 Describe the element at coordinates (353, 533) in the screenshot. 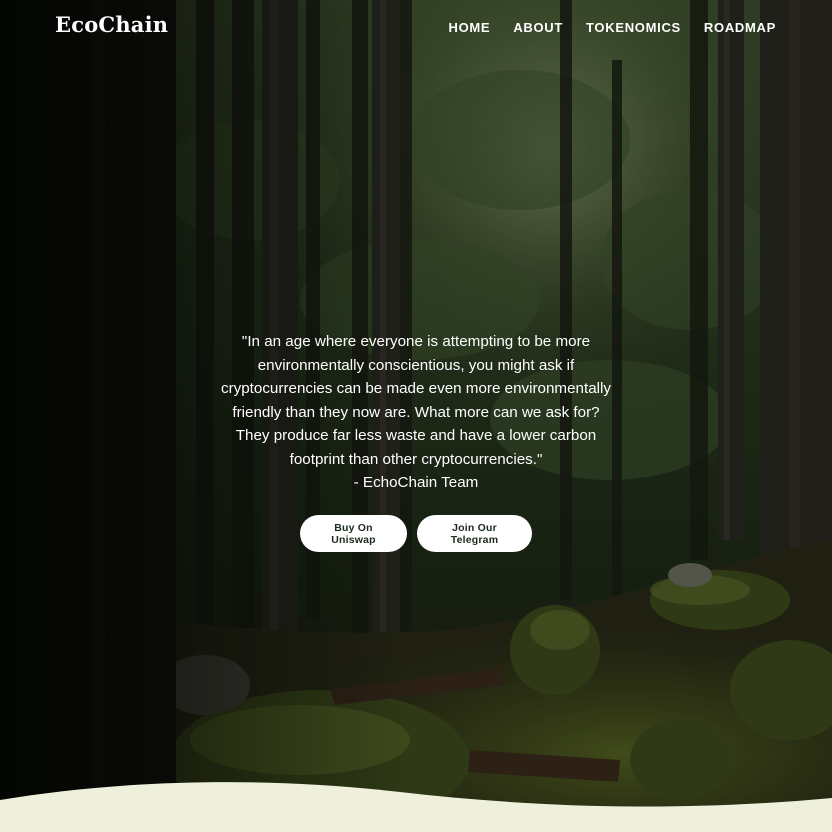

I see `buy-on-uniswap-button: Buy On Uniswap` at that location.